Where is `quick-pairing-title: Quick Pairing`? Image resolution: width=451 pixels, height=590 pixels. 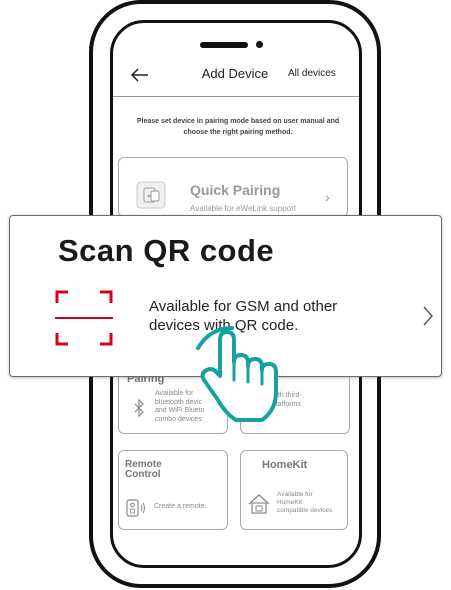 quick-pairing-title: Quick Pairing is located at coordinates (235, 190).